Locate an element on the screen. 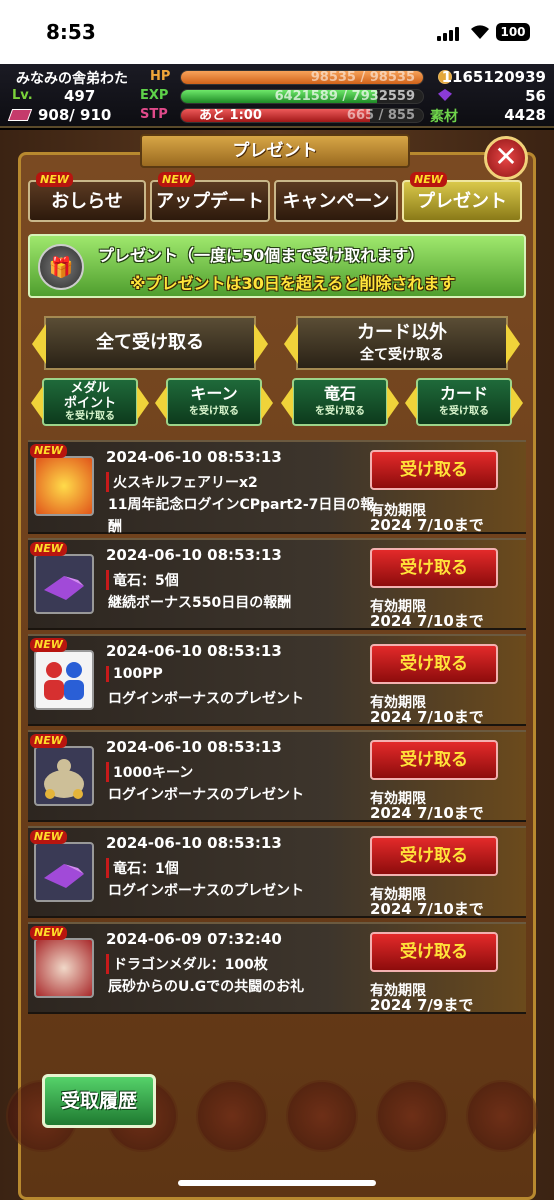 This screenshot has height=1200, width=554. tab-label: アップデート is located at coordinates (210, 201).